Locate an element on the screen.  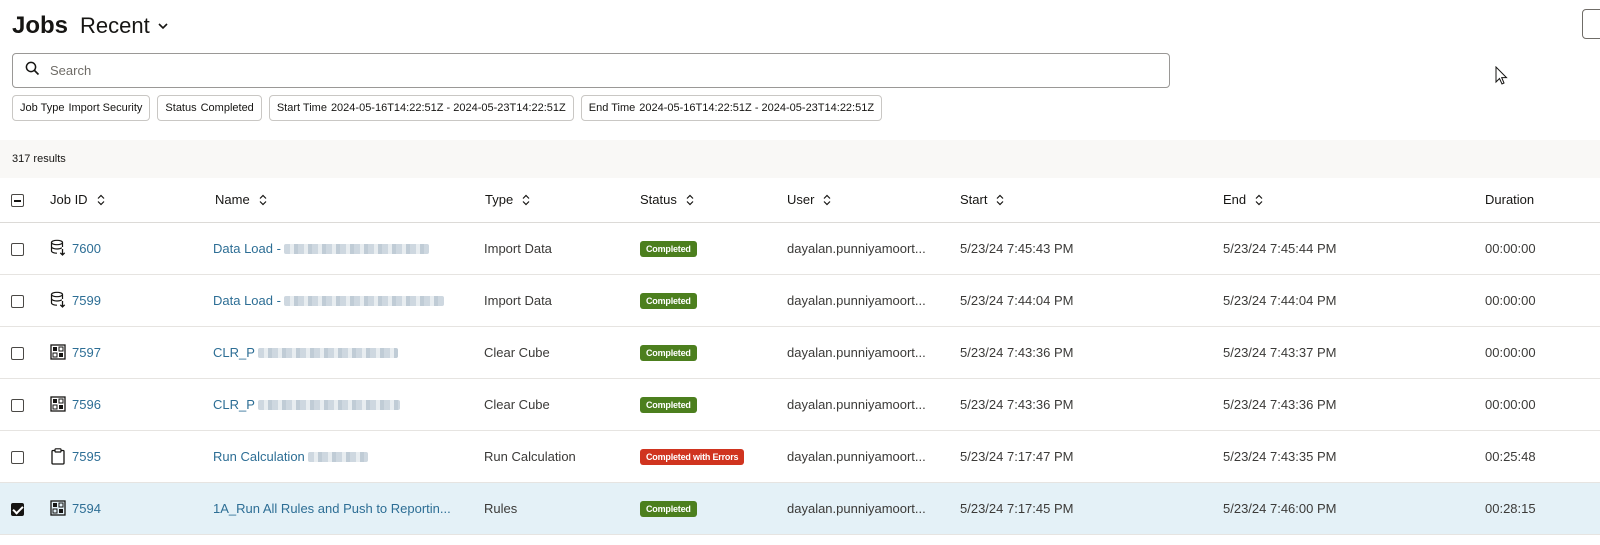
job-start: 5/23/24 7:44:04 PM is located at coordinates (1084, 300).